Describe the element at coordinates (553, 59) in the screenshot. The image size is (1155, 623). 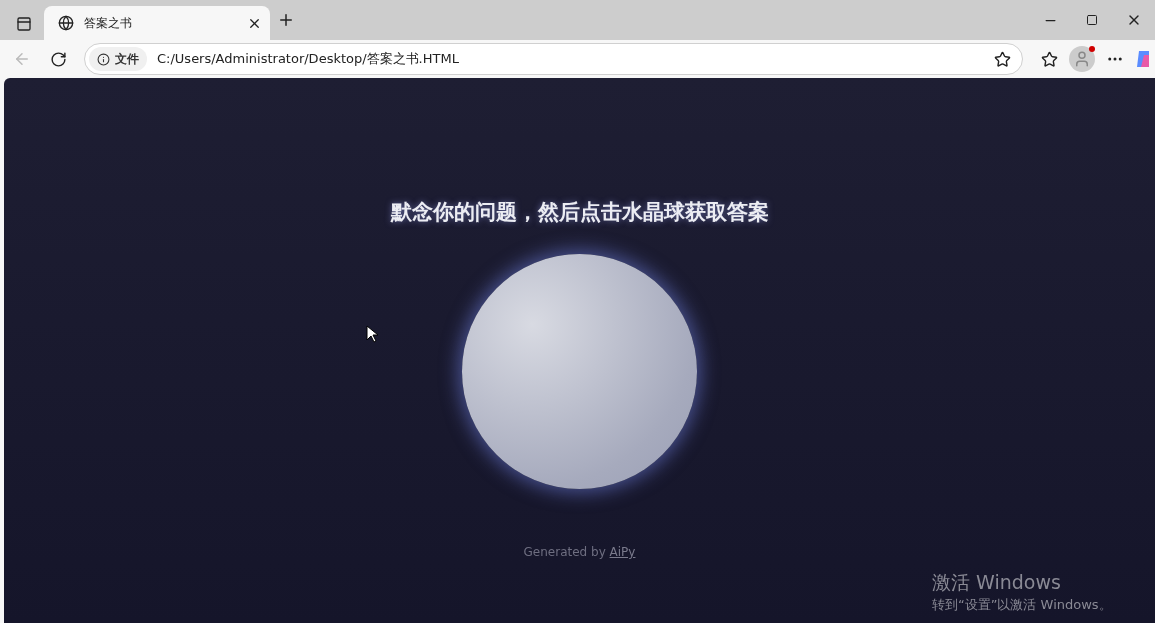
I see `address-bar: 文件 C:/Users/Administrator/Desktop/答案之书.HTML` at that location.